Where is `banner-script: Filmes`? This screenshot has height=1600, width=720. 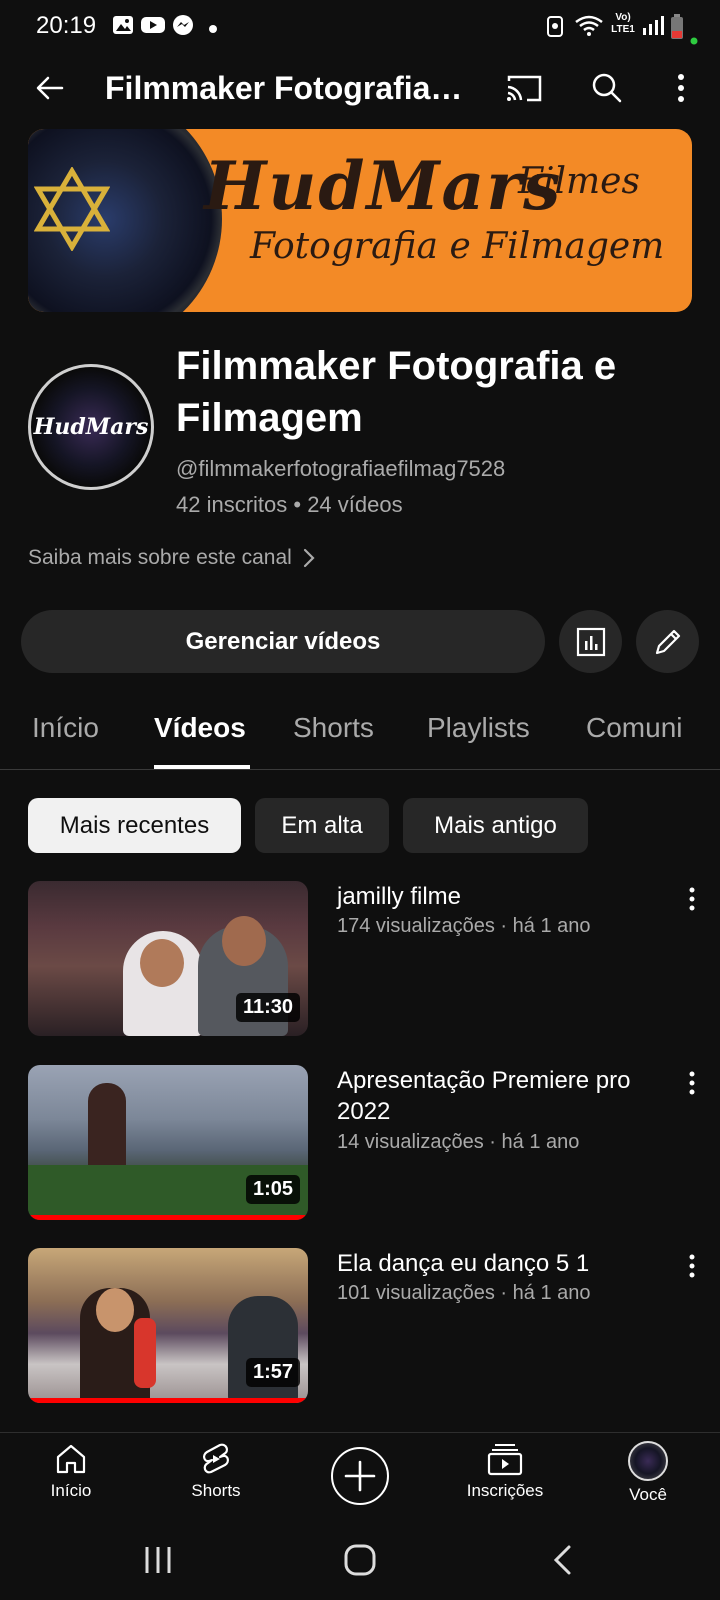 banner-script: Filmes is located at coordinates (579, 181).